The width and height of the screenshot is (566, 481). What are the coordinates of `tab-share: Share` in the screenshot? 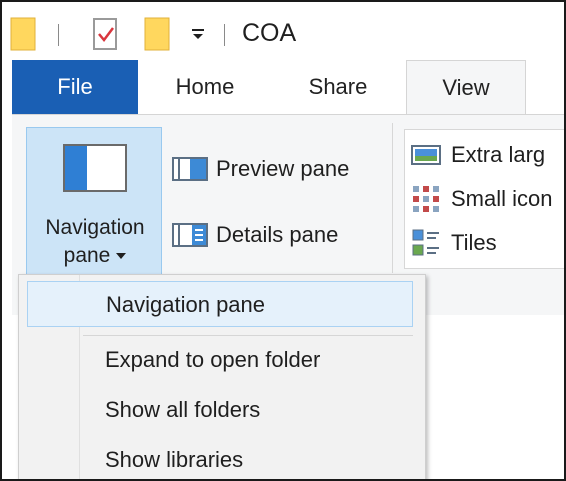 It's located at (338, 87).